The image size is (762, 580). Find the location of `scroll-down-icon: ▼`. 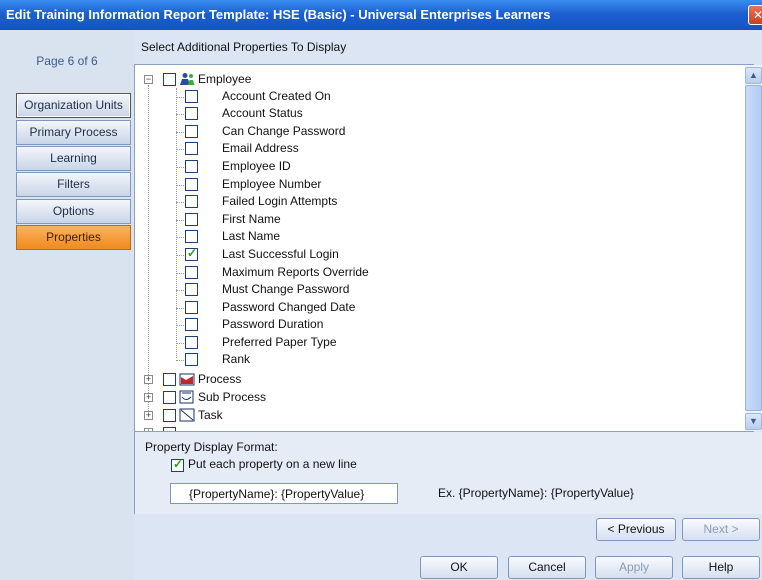

scroll-down-icon: ▼ is located at coordinates (753, 421).